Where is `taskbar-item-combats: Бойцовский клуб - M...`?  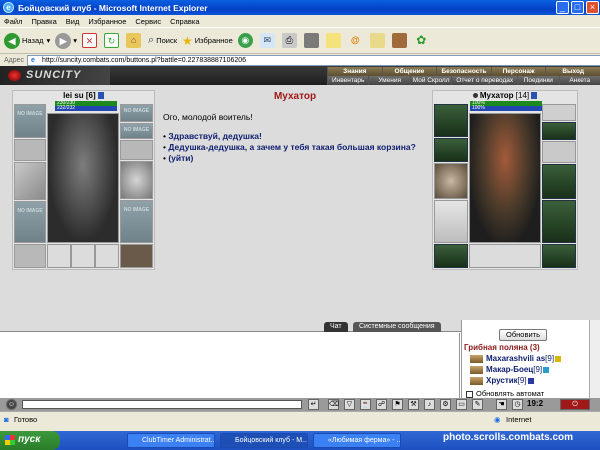
taskbar-item-combats: Бойцовский клуб - M... is located at coordinates (264, 440).